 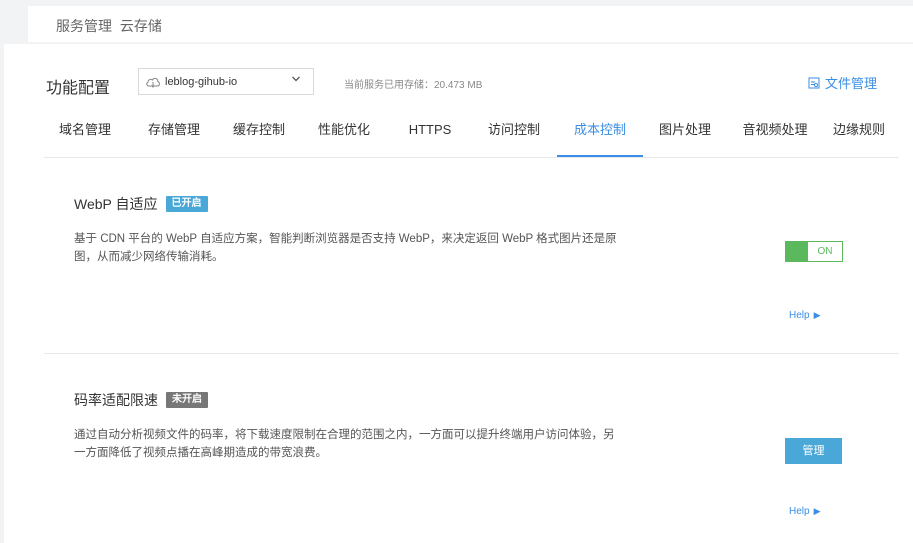 I want to click on tab-performance: 性能优化, so click(x=344, y=136).